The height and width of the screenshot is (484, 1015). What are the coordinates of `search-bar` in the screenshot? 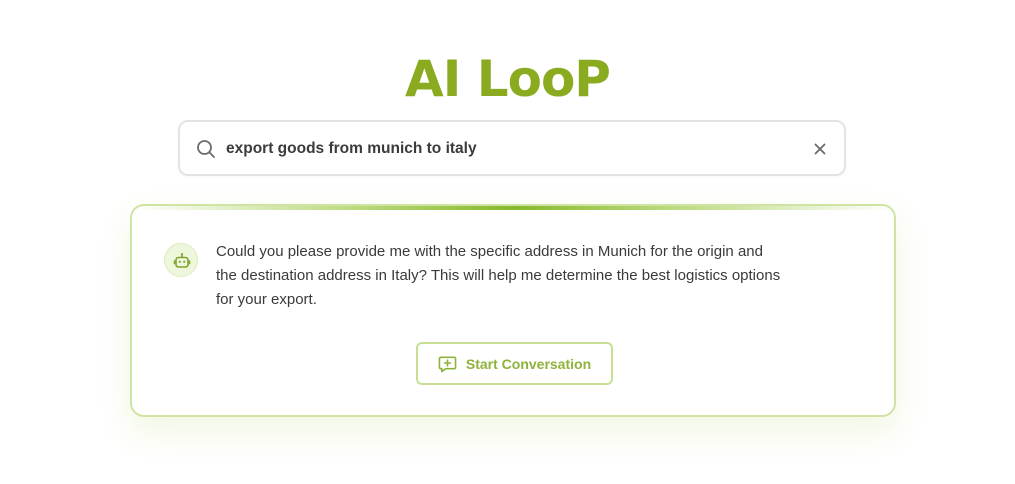 It's located at (512, 148).